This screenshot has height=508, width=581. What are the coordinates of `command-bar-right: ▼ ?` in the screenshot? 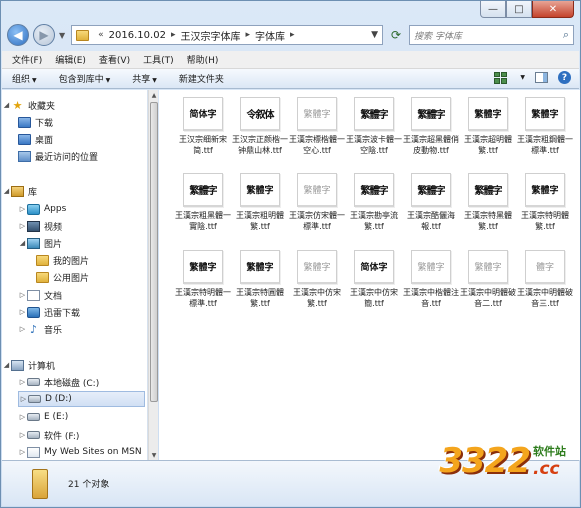 It's located at (532, 77).